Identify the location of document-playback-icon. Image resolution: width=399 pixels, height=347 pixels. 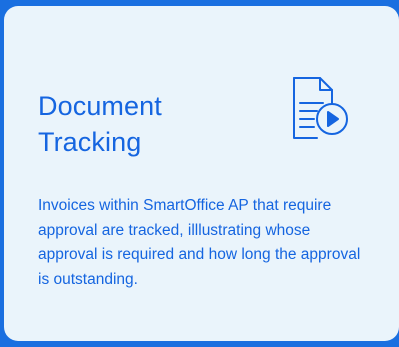
(324, 111).